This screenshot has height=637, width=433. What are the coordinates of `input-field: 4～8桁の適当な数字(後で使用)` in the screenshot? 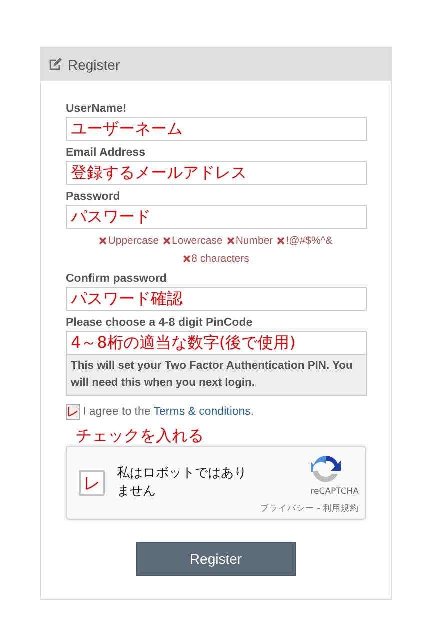 It's located at (216, 343).